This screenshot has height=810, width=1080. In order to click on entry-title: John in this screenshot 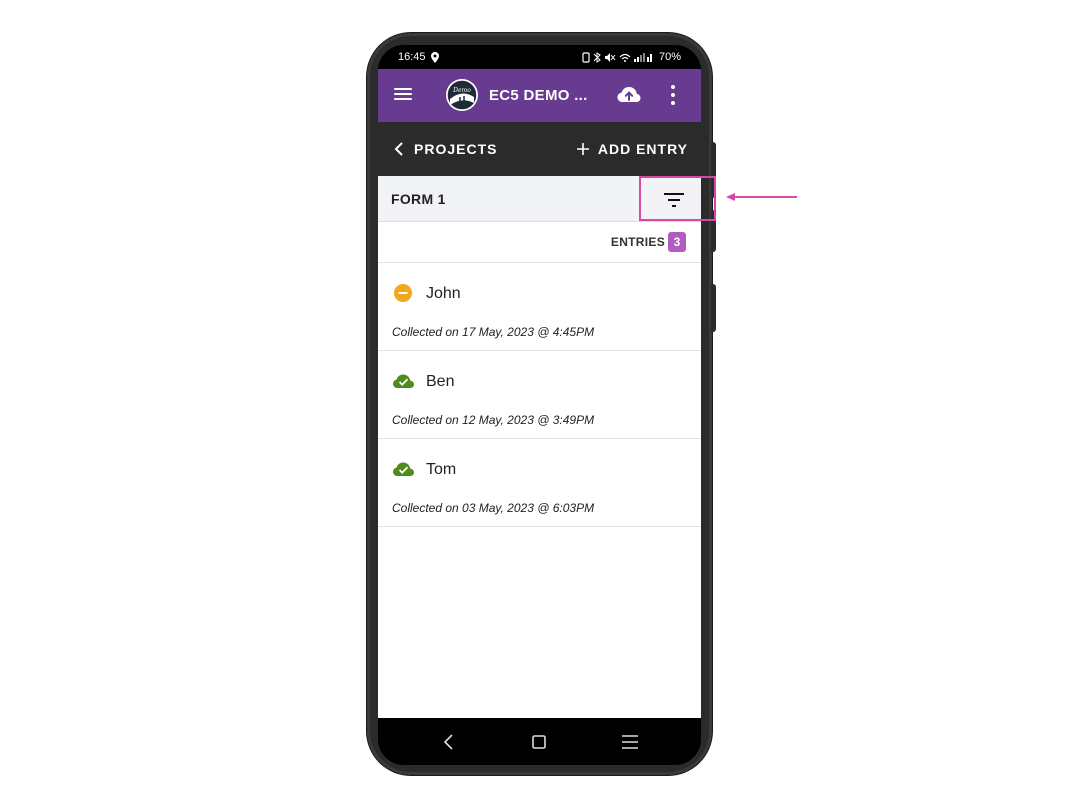, I will do `click(443, 293)`.